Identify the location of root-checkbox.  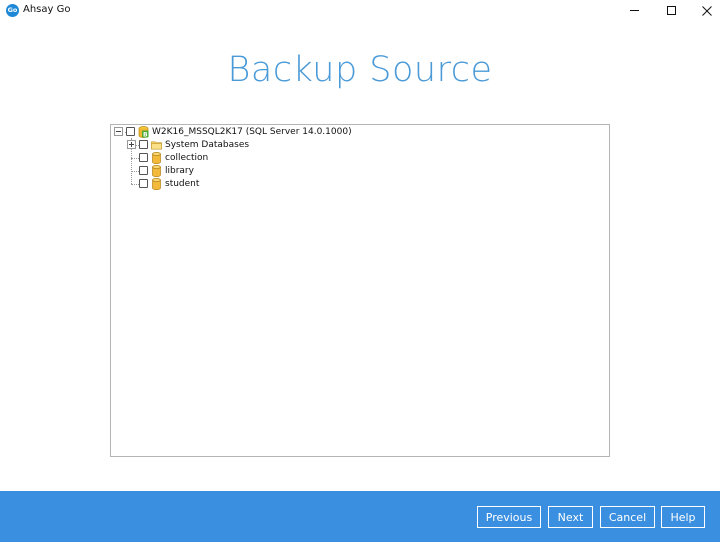
(130, 131).